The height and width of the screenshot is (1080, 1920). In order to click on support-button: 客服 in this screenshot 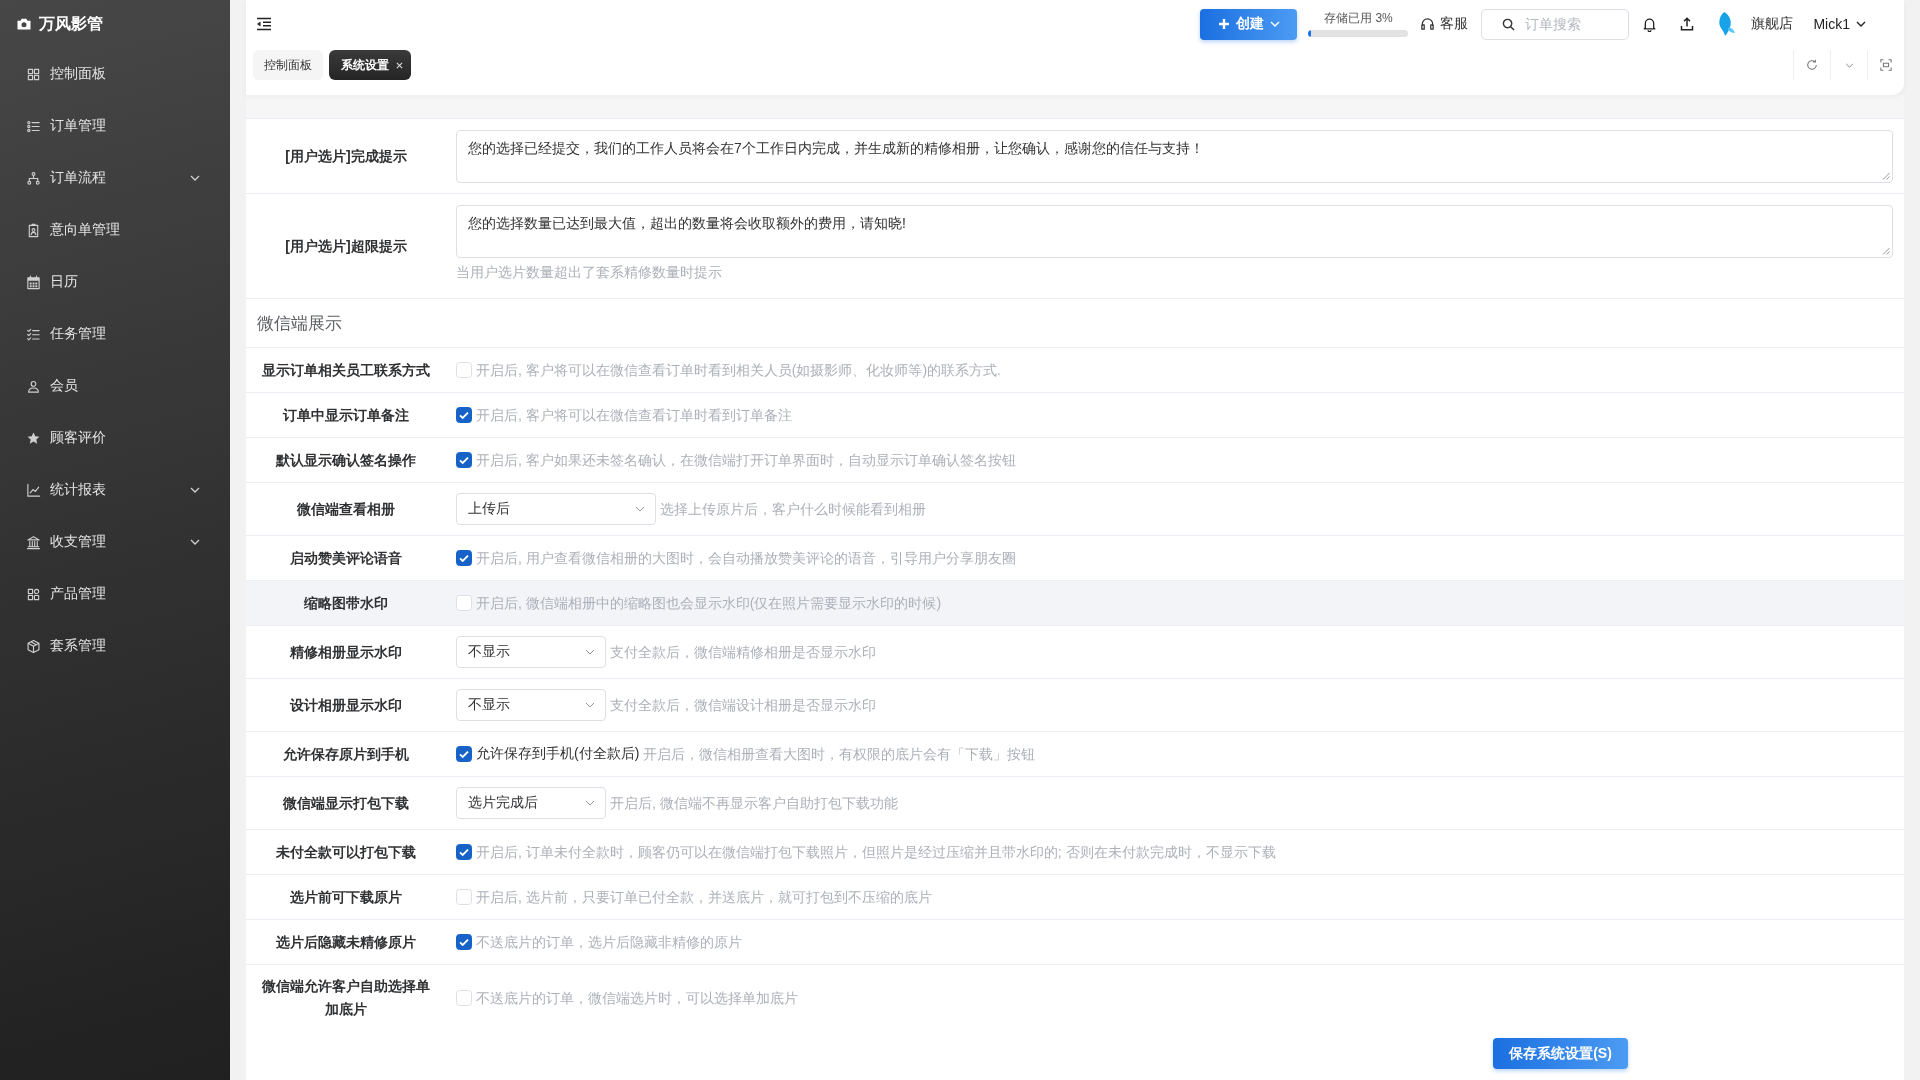, I will do `click(1444, 24)`.